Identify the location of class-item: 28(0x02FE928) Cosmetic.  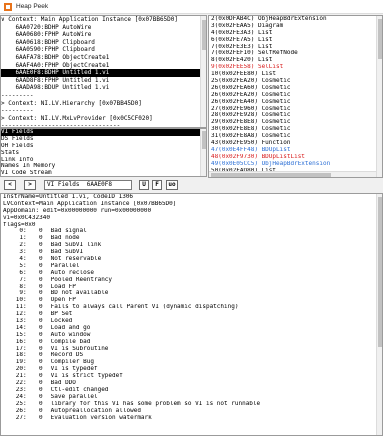
(296, 115).